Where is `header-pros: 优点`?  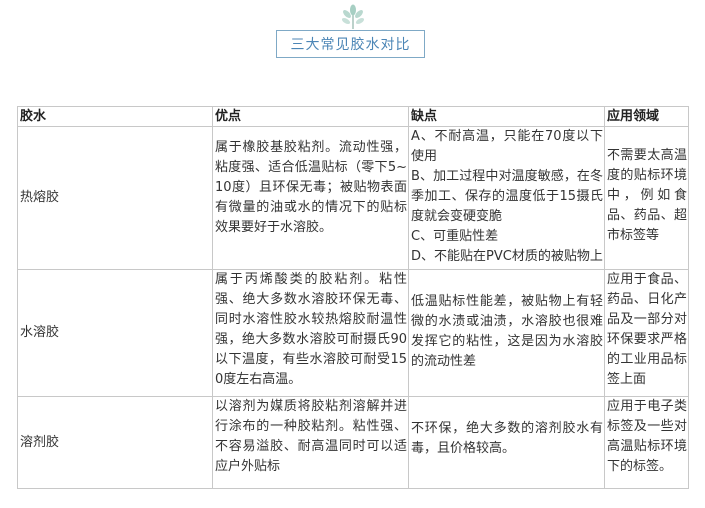
header-pros: 优点 is located at coordinates (310, 116).